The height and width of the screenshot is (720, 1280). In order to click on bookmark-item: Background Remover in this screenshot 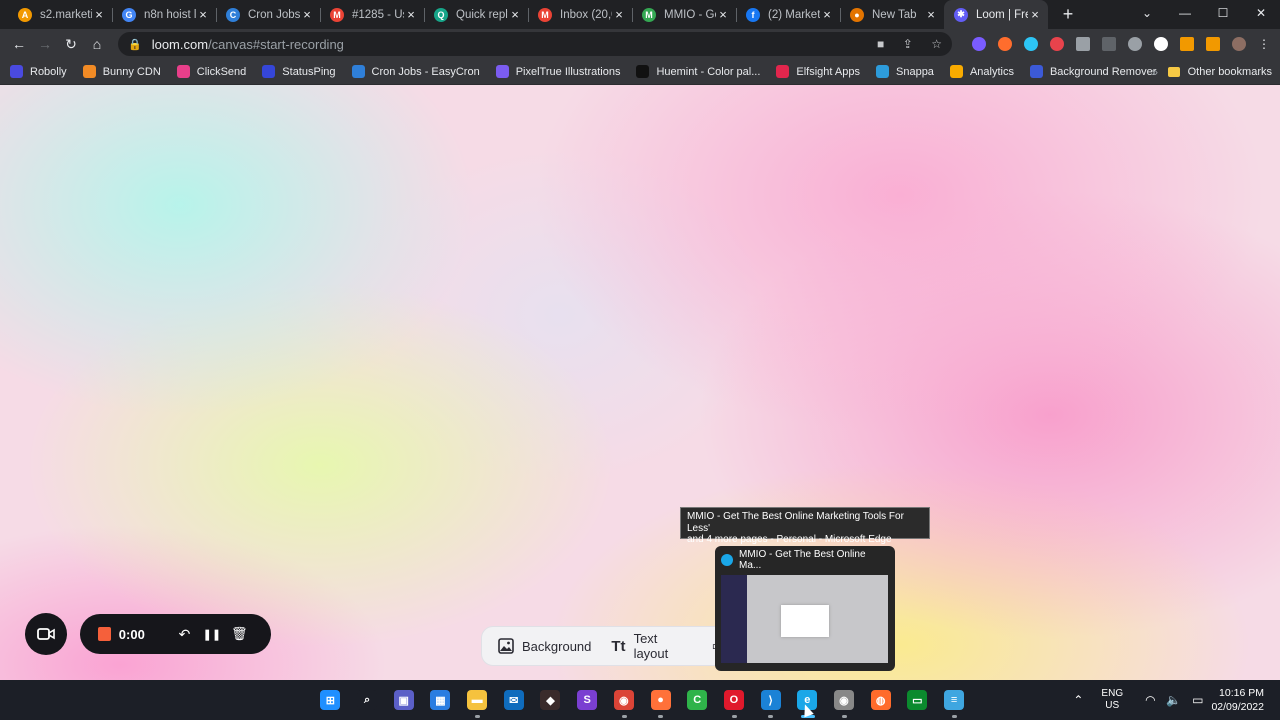, I will do `click(1092, 71)`.